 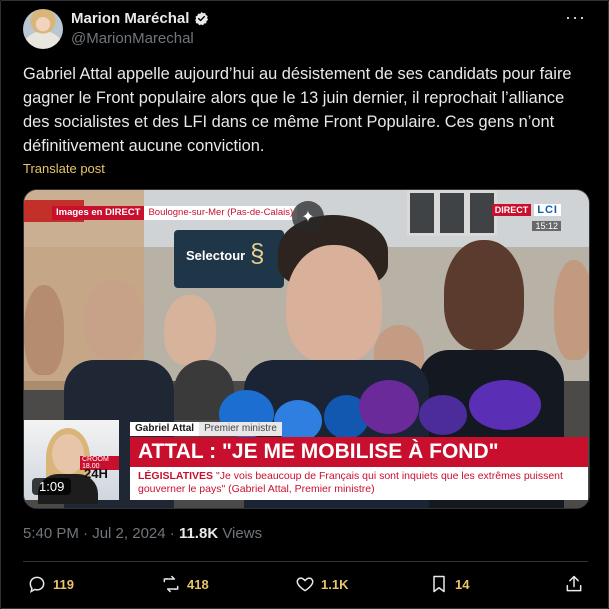 What do you see at coordinates (511, 210) in the screenshot?
I see `channel-direct-label: DIRECT` at bounding box center [511, 210].